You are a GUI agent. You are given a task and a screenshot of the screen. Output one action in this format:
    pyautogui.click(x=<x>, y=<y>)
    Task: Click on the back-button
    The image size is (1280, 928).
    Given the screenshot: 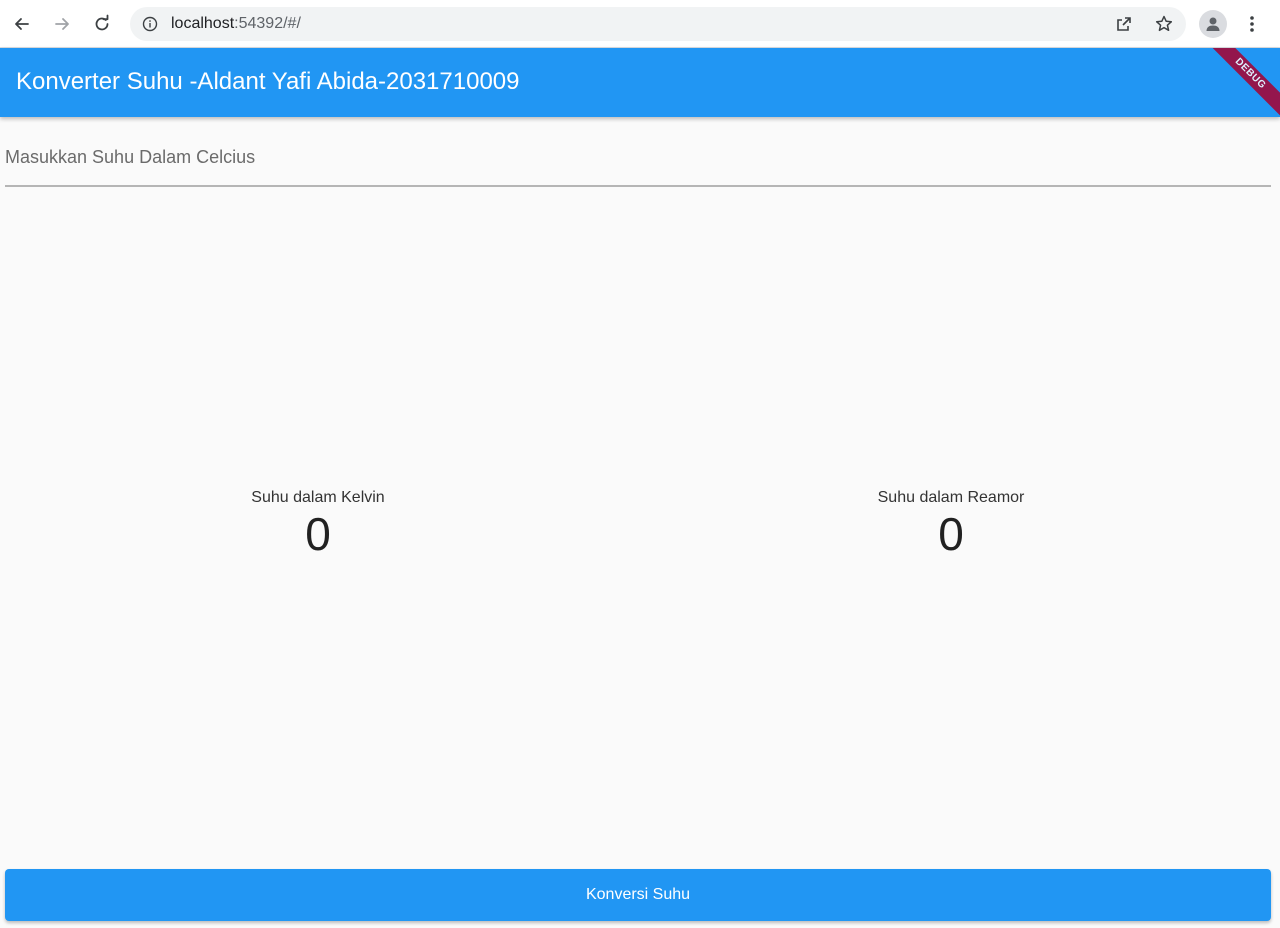 What is the action you would take?
    pyautogui.click(x=22, y=24)
    